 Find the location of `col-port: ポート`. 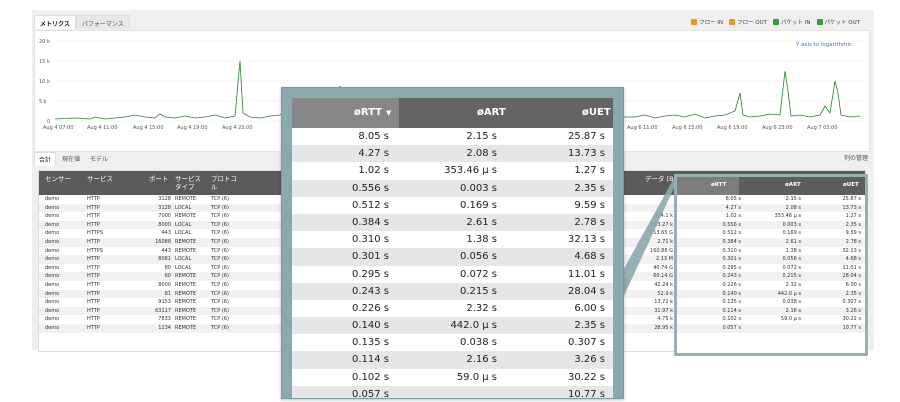

col-port: ポート is located at coordinates (159, 179).